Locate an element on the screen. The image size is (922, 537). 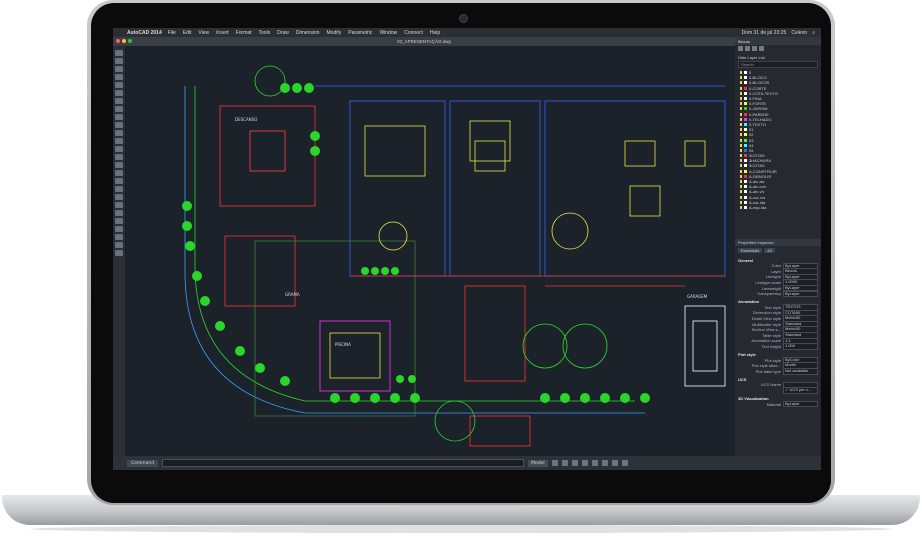
model-tab: Model is located at coordinates (538, 463).